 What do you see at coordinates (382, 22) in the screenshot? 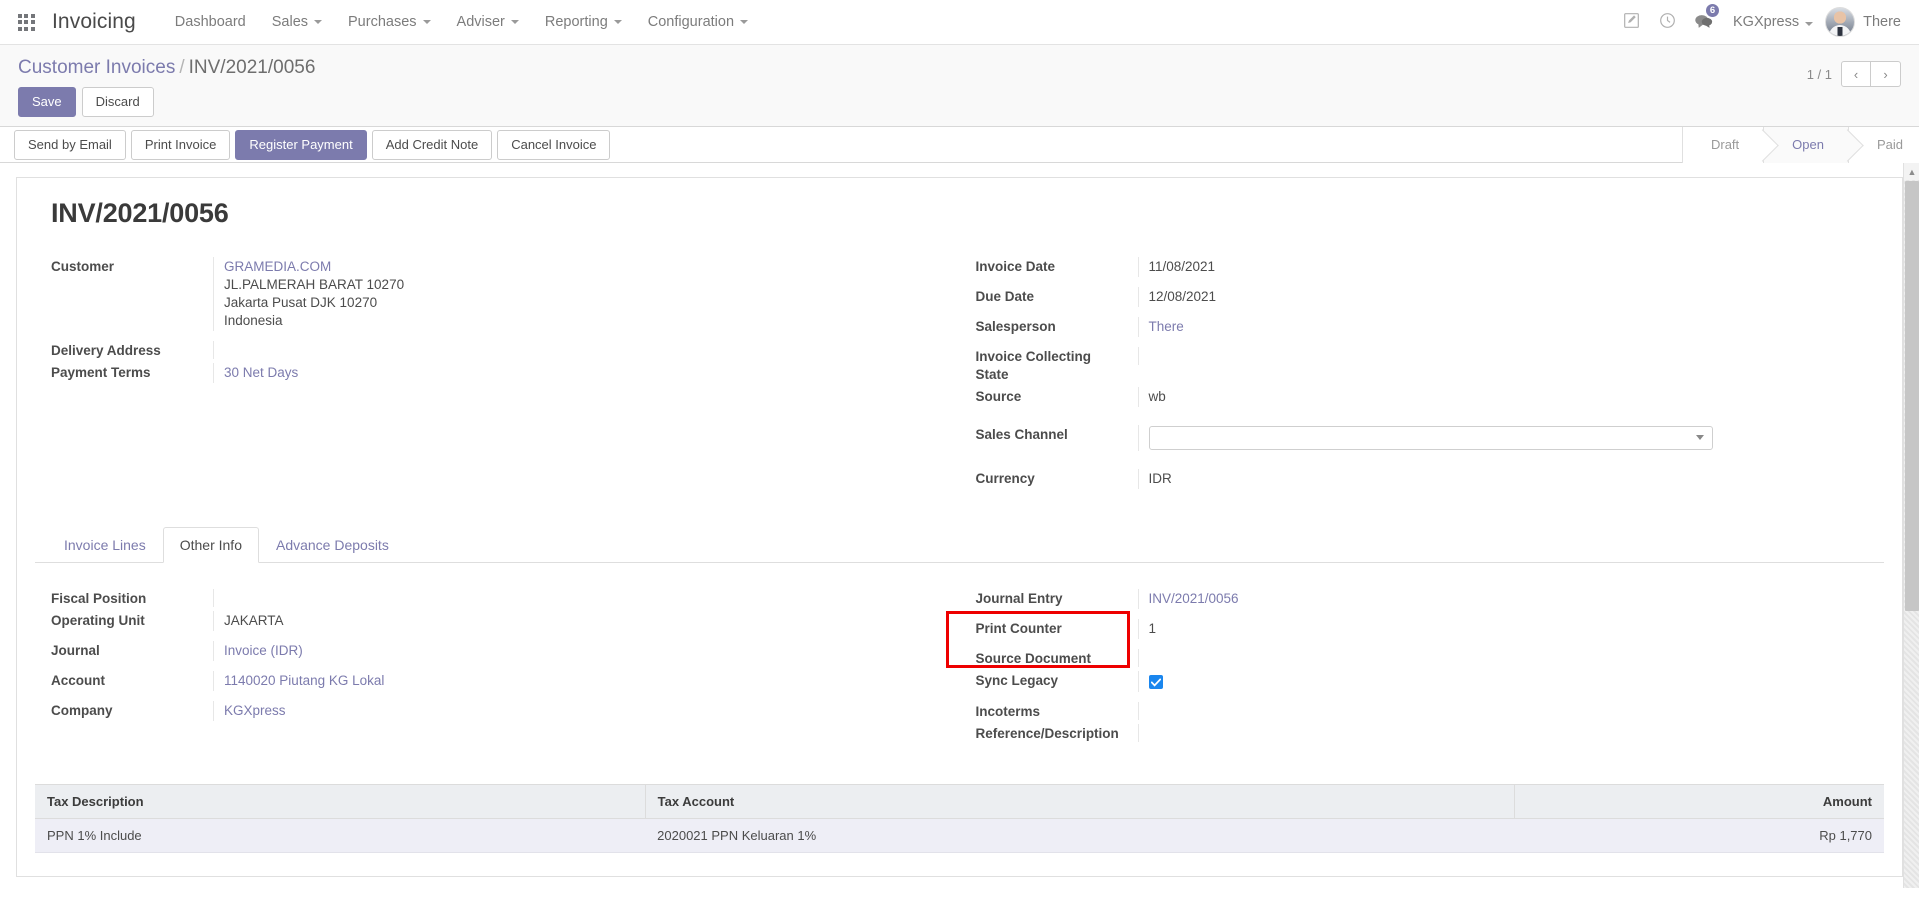
I see `menu-item-label: Purchases` at bounding box center [382, 22].